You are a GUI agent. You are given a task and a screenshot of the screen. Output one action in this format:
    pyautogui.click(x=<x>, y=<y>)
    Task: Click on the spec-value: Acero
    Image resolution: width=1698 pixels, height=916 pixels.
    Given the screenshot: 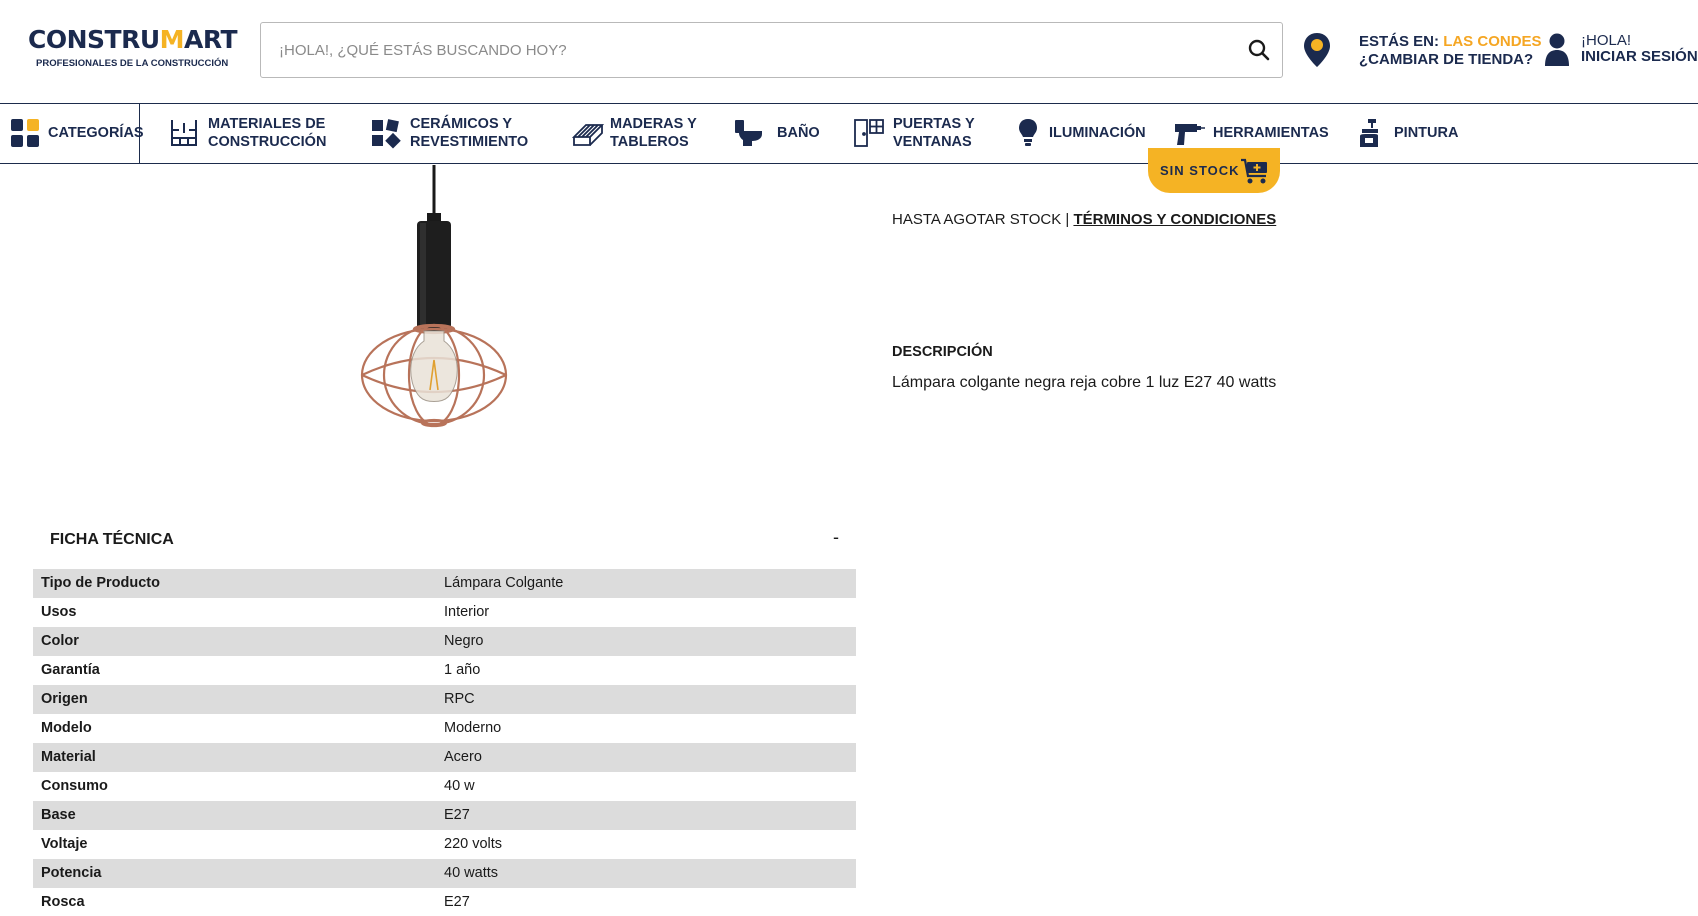 What is the action you would take?
    pyautogui.click(x=463, y=757)
    